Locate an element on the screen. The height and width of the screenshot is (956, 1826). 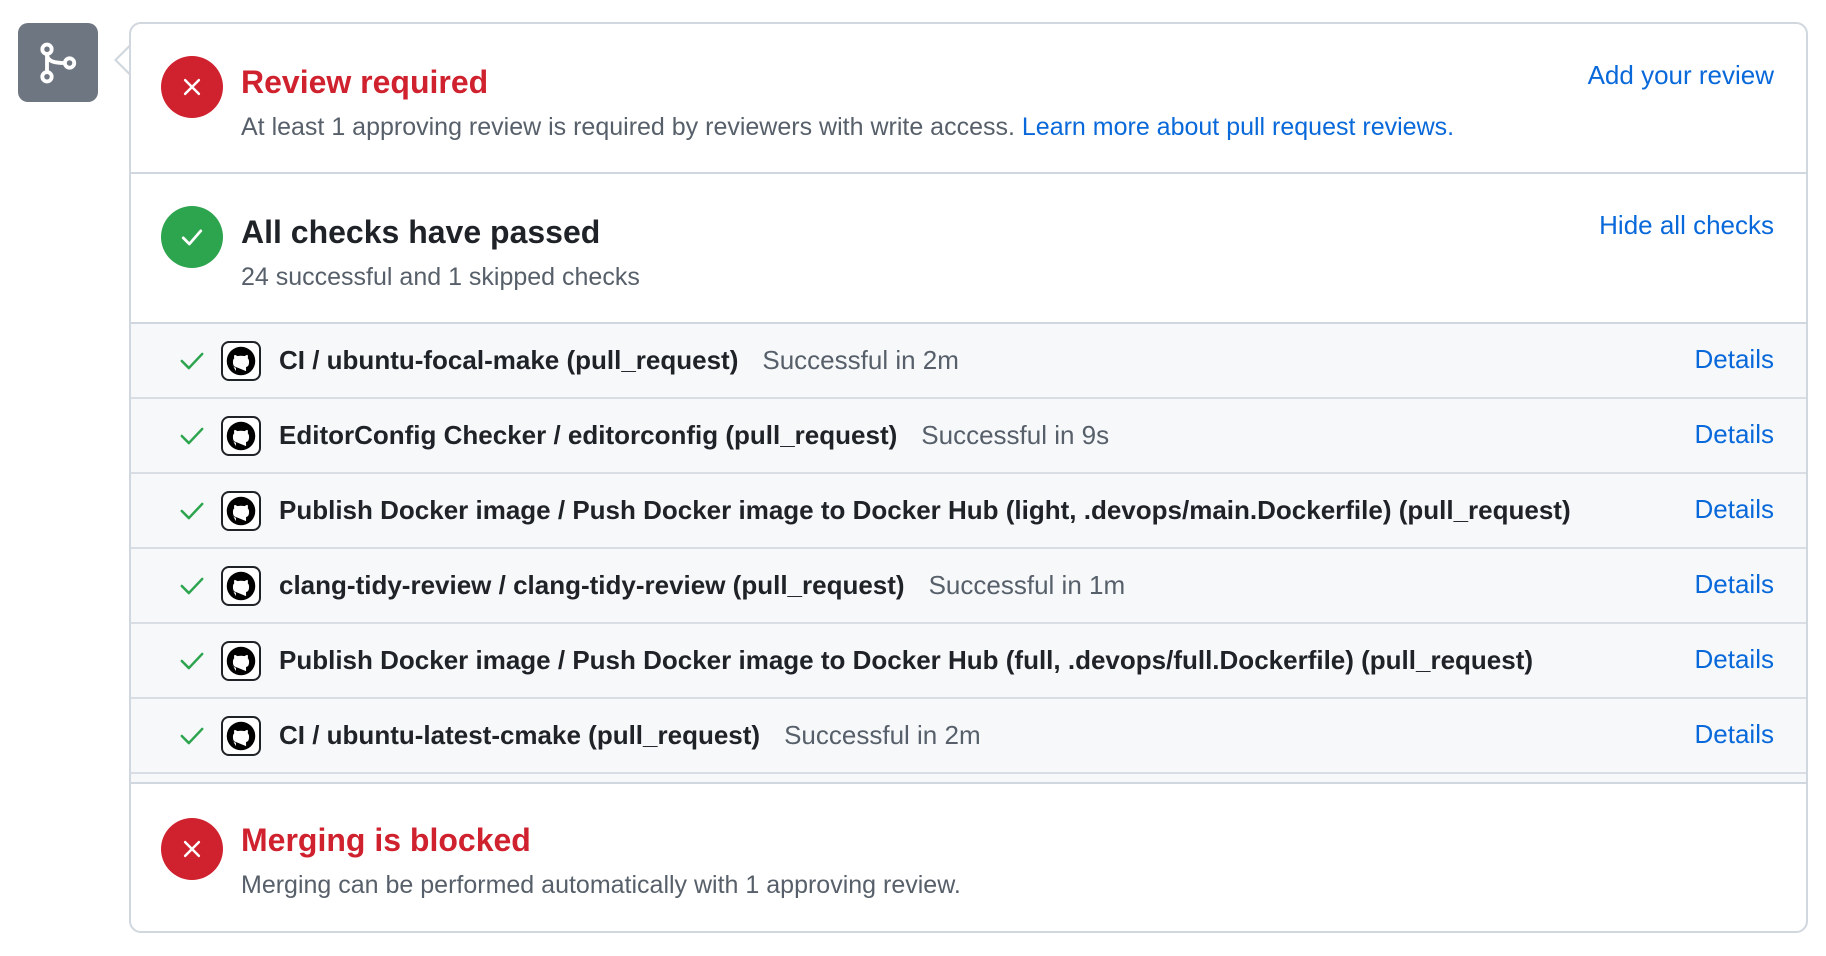
checks-list-scroll-edge is located at coordinates (968, 779).